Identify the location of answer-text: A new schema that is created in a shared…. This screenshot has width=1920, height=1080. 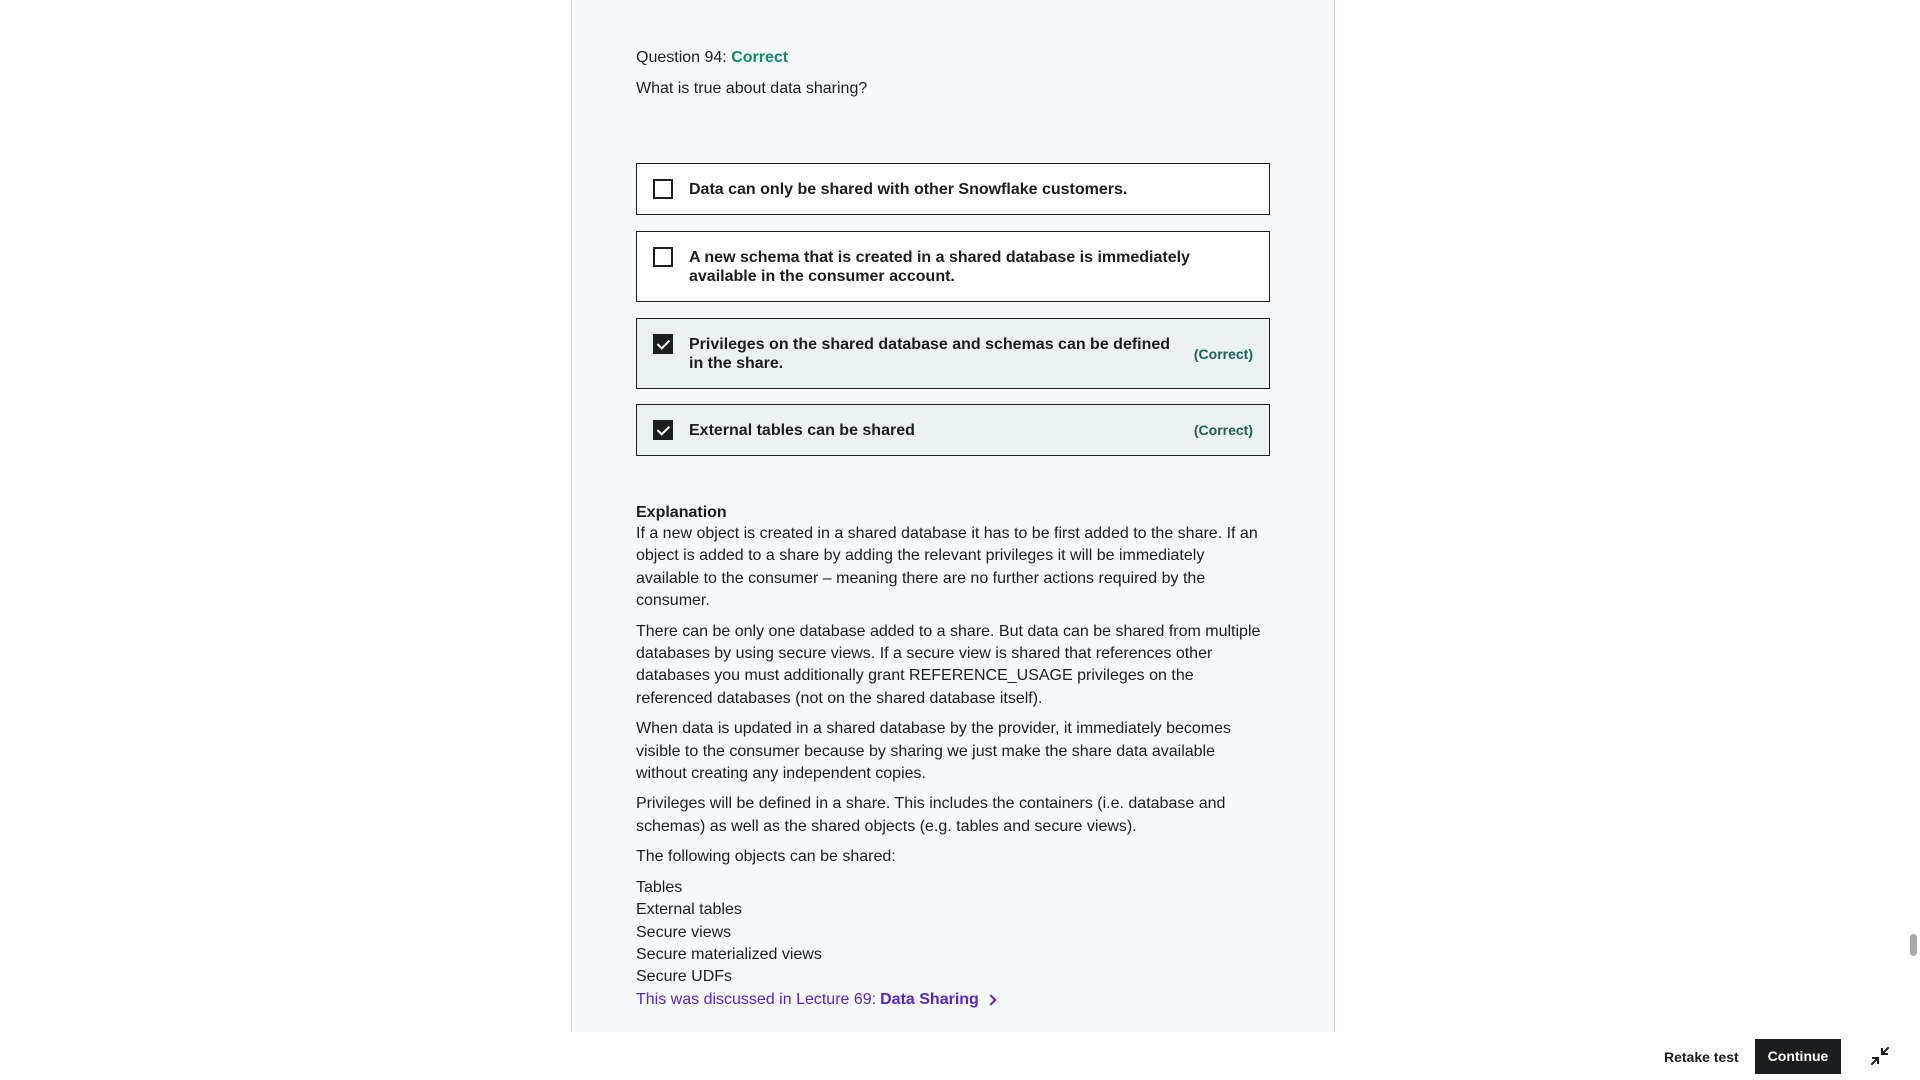
(939, 267).